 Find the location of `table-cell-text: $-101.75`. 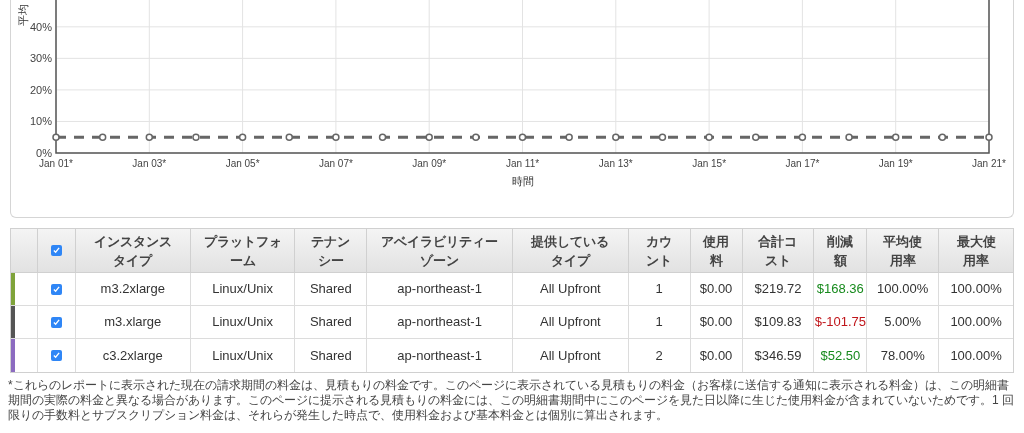

table-cell-text: $-101.75 is located at coordinates (840, 322).